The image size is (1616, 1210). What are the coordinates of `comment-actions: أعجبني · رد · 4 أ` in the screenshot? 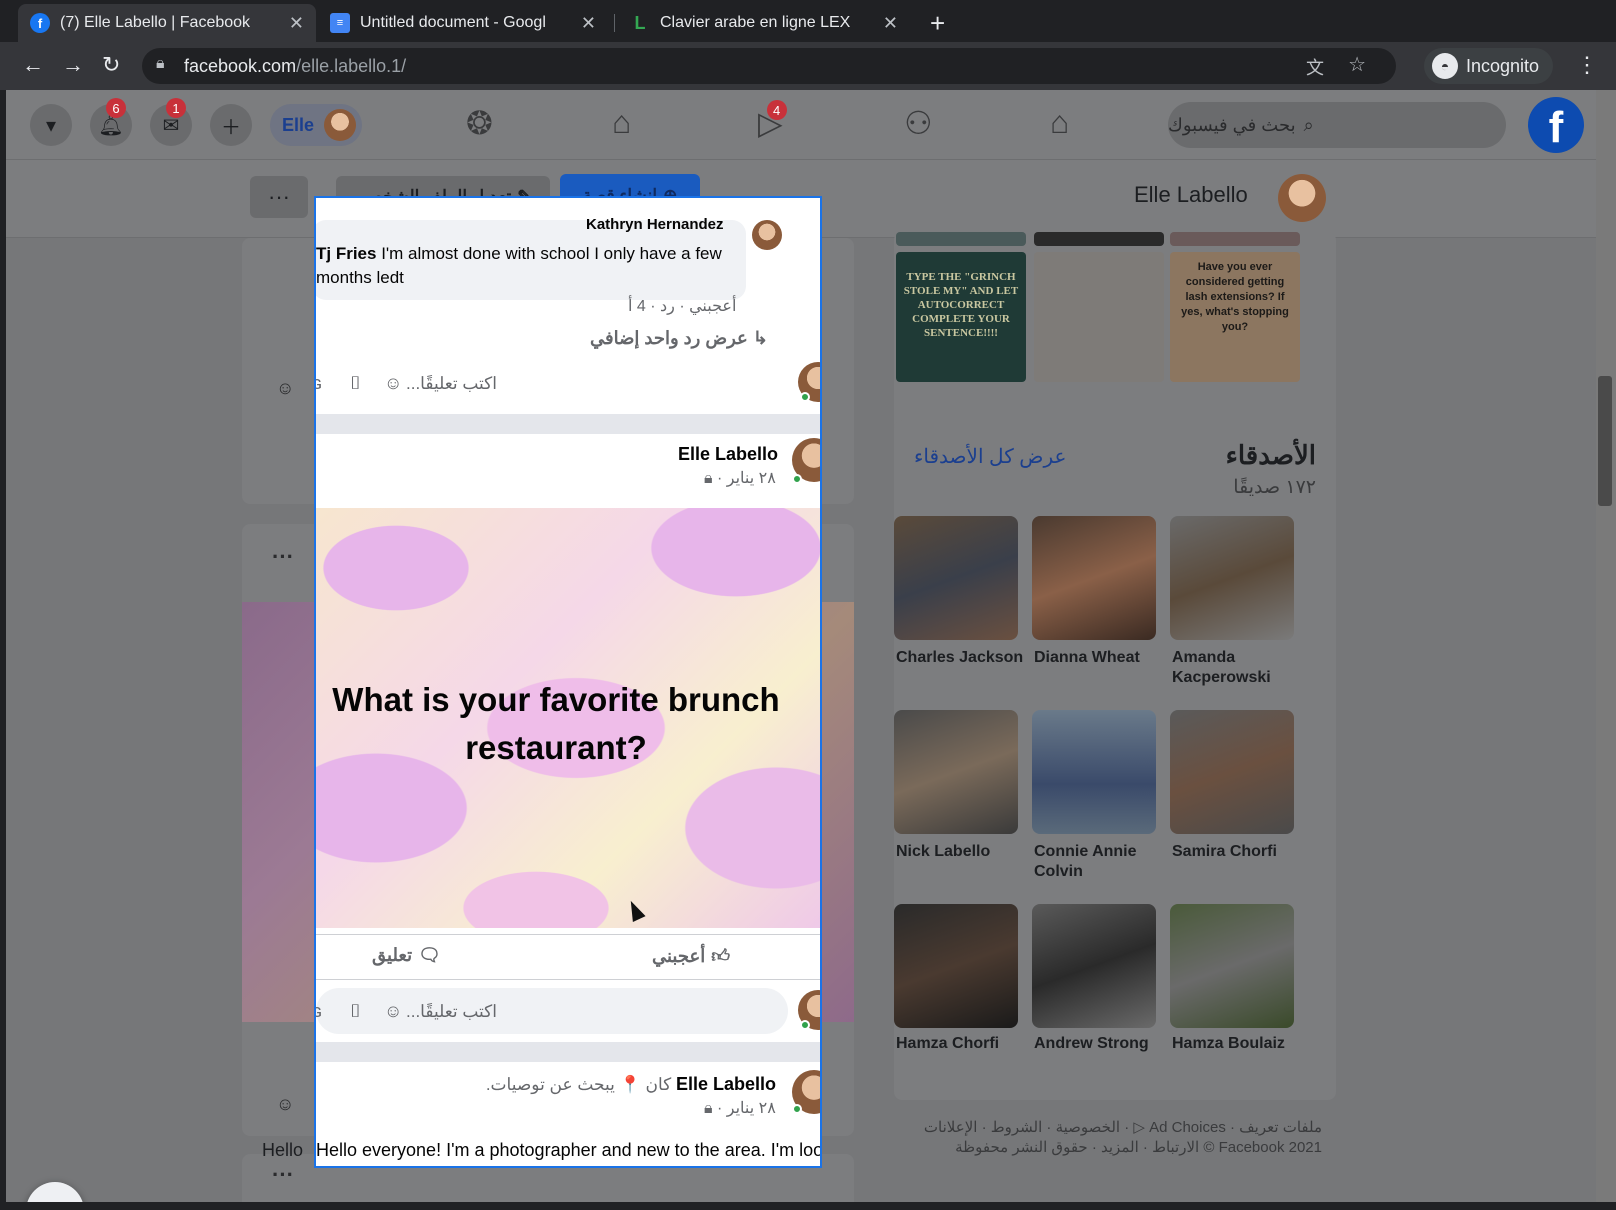 It's located at (682, 306).